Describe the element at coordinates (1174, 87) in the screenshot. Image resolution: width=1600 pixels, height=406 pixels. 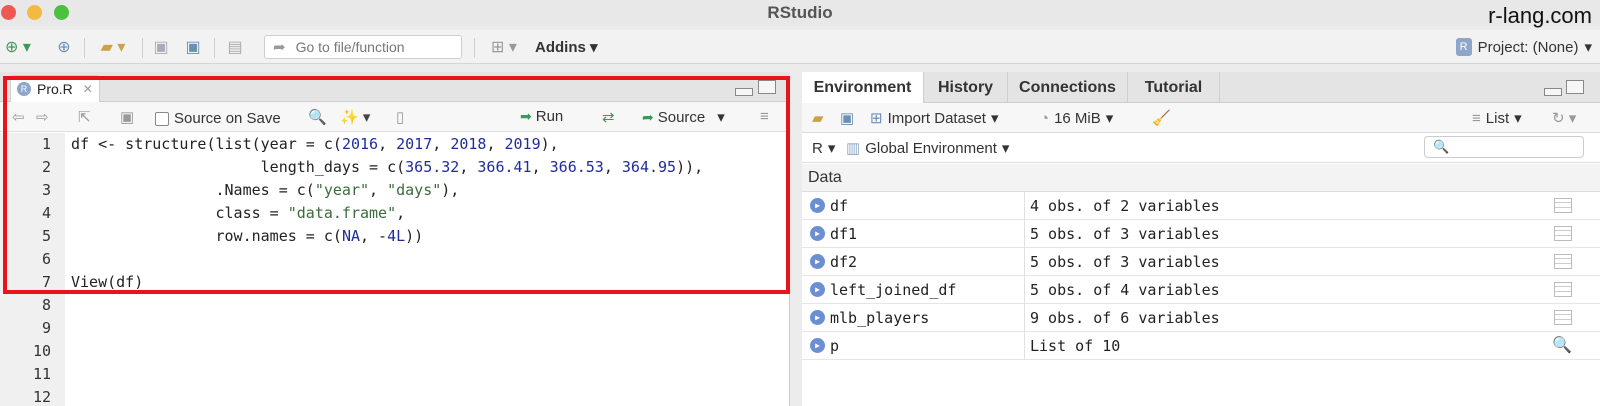
I see `tab-tutorial: Tutorial` at that location.